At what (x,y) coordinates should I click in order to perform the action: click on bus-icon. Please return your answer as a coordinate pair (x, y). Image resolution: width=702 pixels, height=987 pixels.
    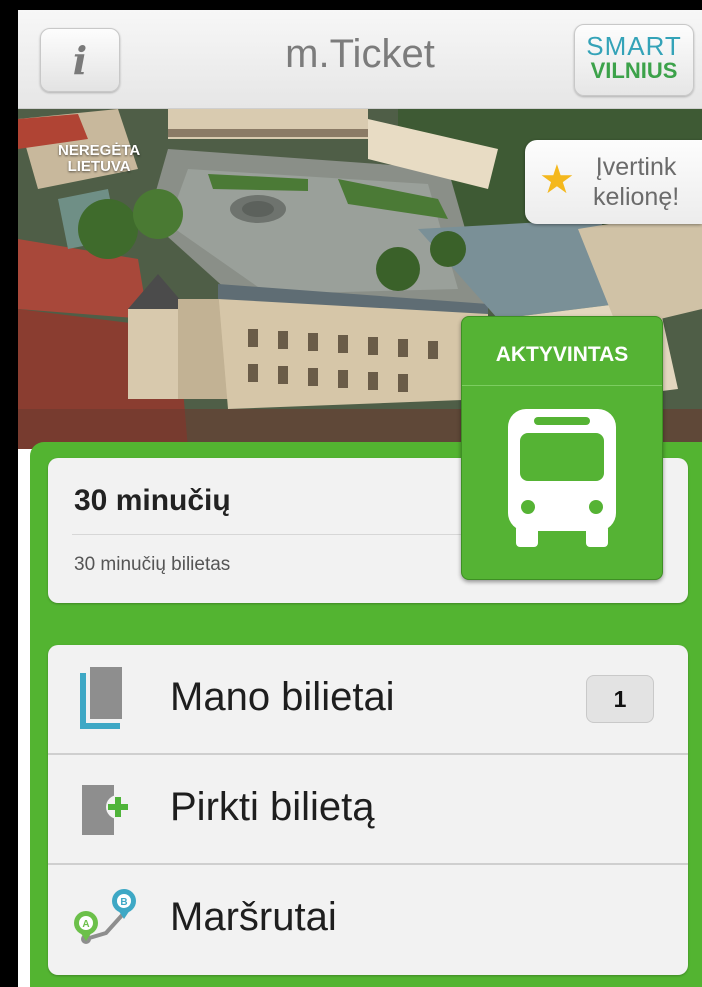
    Looking at the image, I should click on (562, 478).